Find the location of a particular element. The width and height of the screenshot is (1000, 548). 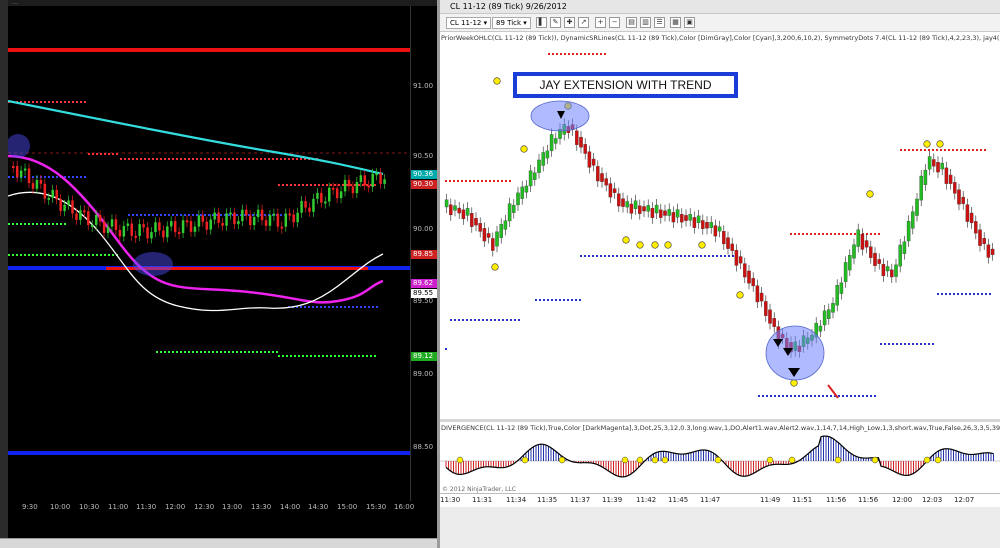

properties-icon: ☰ is located at coordinates (659, 22).